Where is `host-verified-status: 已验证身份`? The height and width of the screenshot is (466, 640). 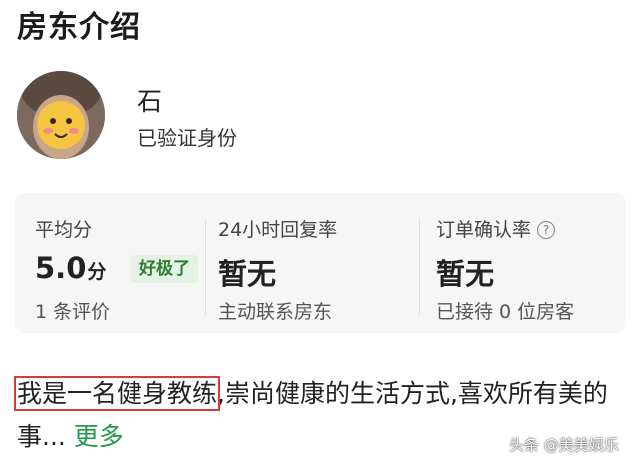 host-verified-status: 已验证身份 is located at coordinates (187, 138).